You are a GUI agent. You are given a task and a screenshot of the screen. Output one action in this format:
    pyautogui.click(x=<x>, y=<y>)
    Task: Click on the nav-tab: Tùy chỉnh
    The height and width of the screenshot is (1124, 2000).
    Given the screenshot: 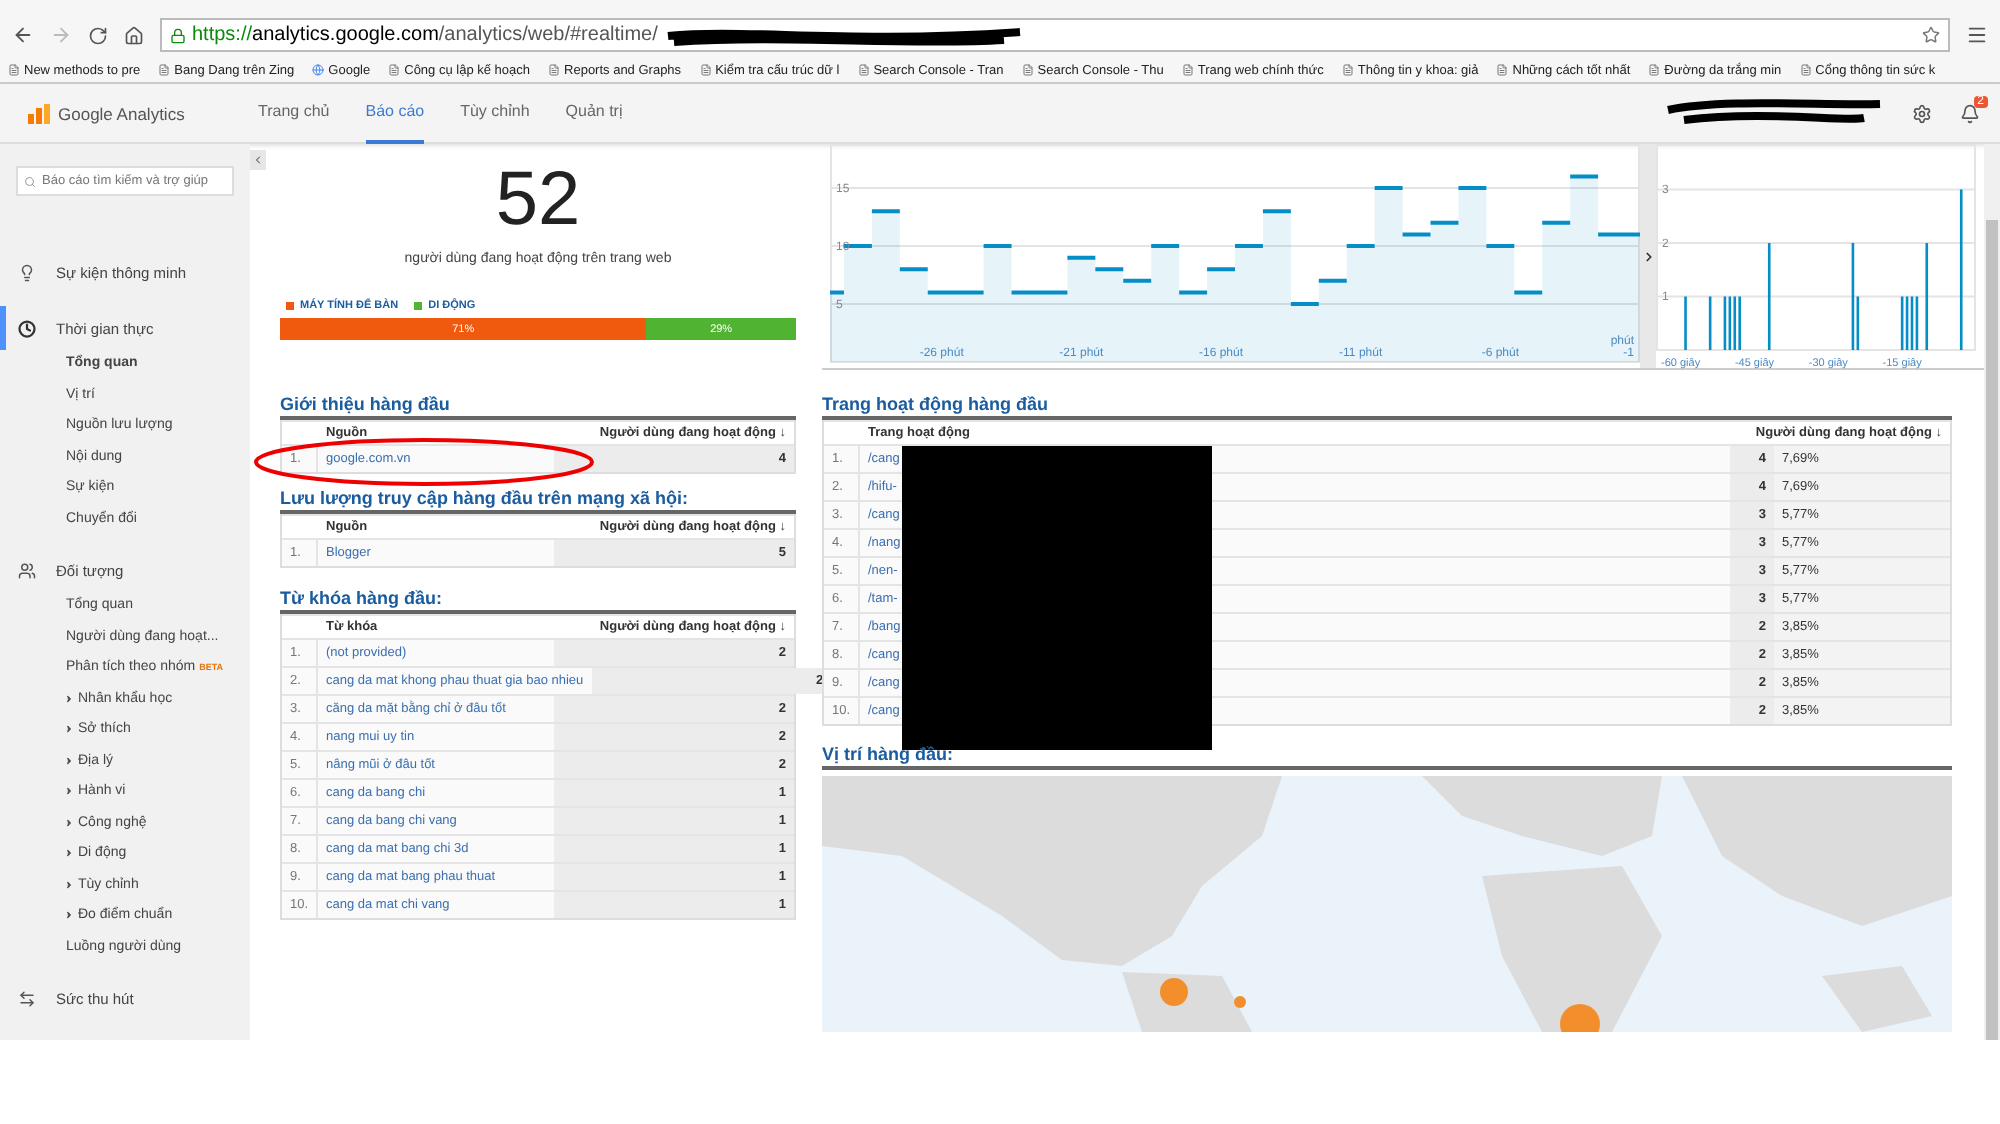 What is the action you would take?
    pyautogui.click(x=495, y=113)
    